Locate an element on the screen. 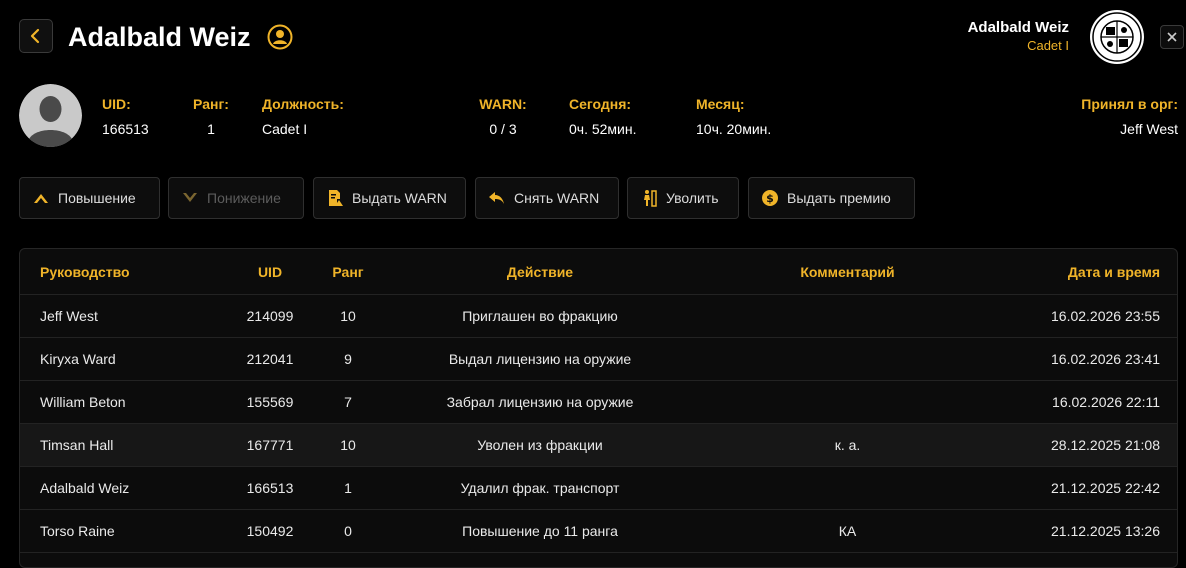 Image resolution: width=1186 pixels, height=568 pixels. cell-leader: Torso Raine is located at coordinates (77, 531).